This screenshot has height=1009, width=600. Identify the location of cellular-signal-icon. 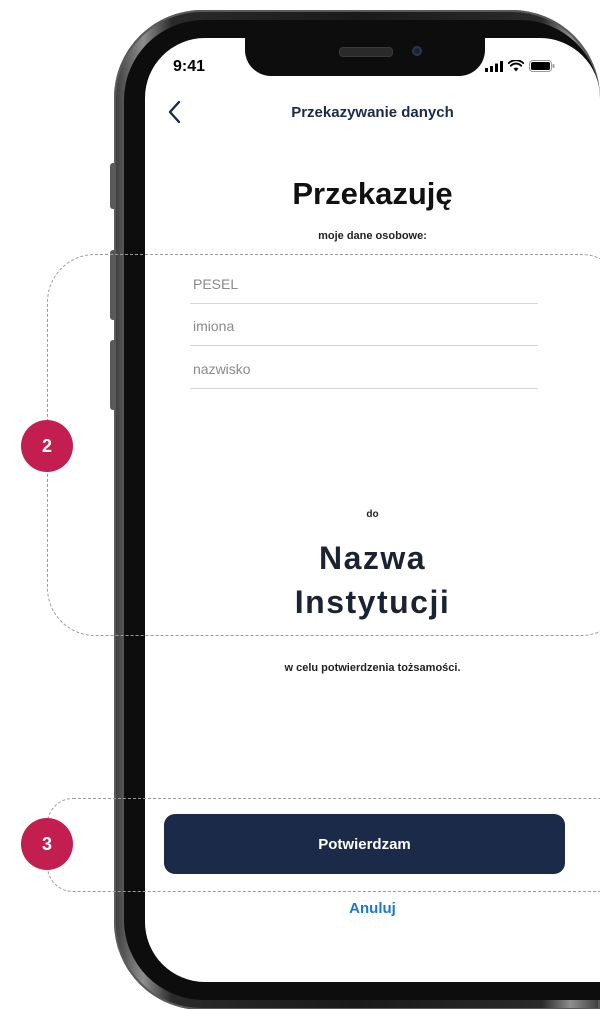
(494, 66).